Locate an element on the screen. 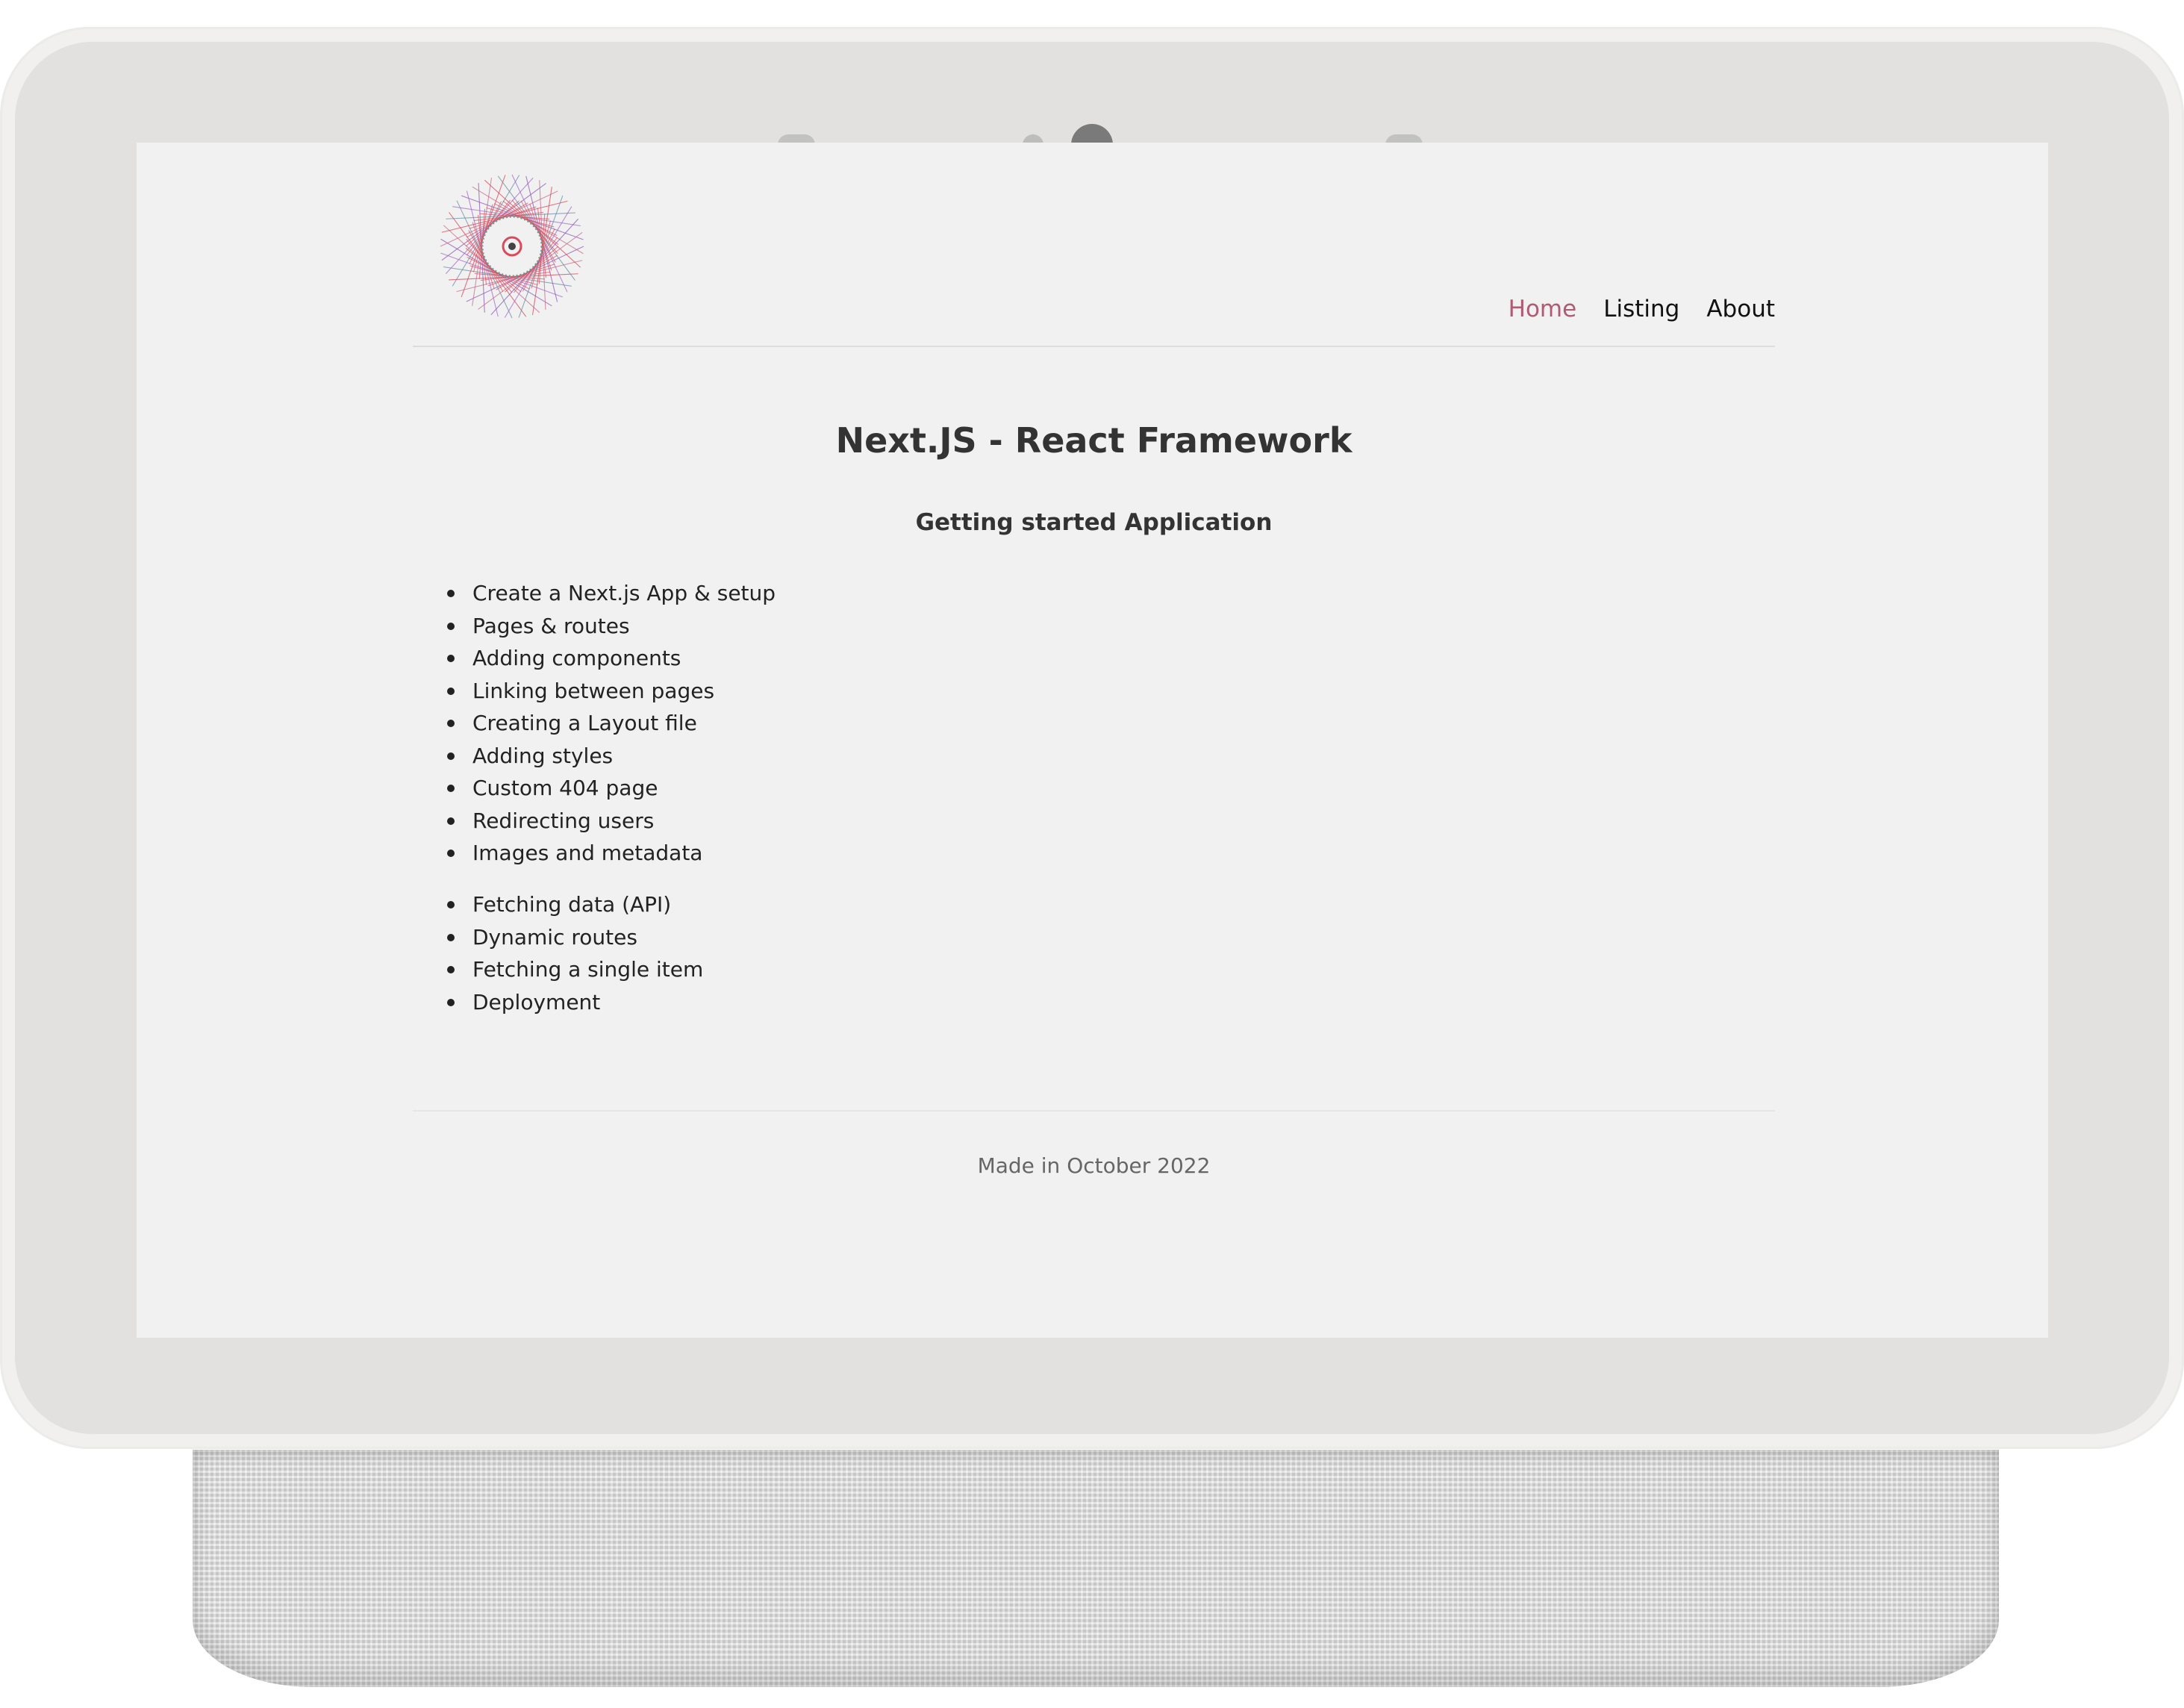 The height and width of the screenshot is (1708, 2184). page-title: Next.JS - React Framework is located at coordinates (1093, 440).